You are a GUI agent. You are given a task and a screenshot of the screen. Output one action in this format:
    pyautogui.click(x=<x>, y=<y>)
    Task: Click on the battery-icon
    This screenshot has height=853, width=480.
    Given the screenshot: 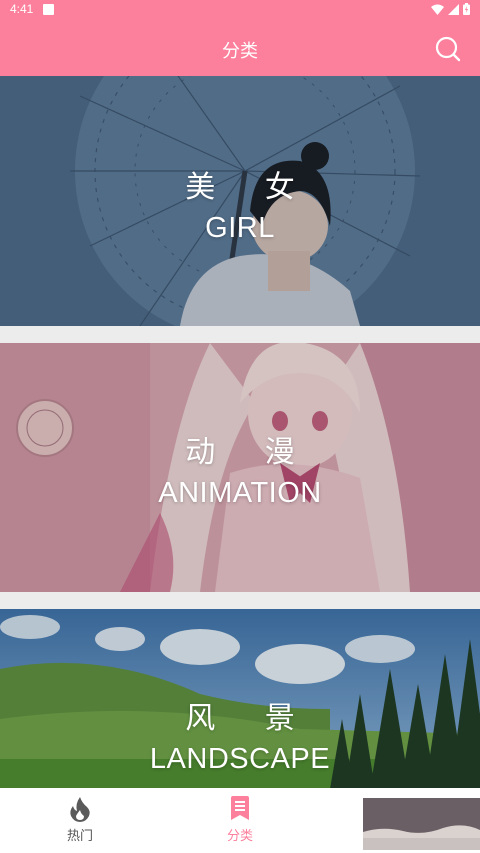 What is the action you would take?
    pyautogui.click(x=466, y=9)
    